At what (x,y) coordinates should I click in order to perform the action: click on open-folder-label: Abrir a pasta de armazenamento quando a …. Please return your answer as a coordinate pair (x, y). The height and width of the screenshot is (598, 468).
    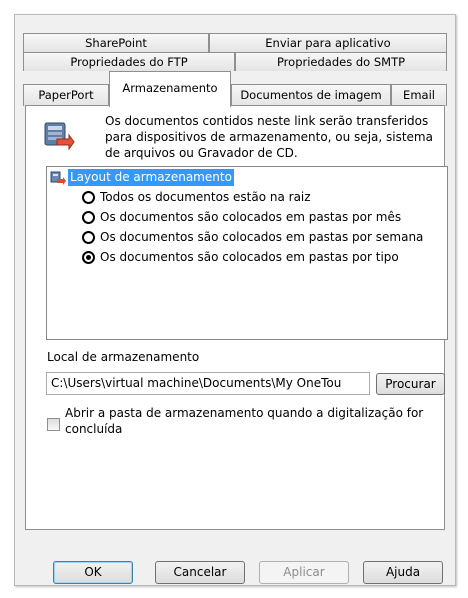
    Looking at the image, I should click on (253, 421).